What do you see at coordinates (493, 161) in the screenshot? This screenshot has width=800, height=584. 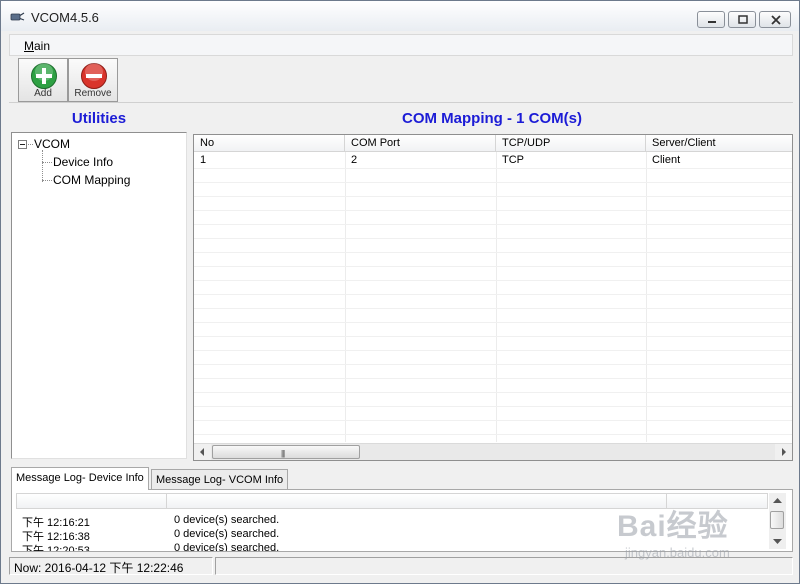 I see `table-row: 1 2 TCP Client` at bounding box center [493, 161].